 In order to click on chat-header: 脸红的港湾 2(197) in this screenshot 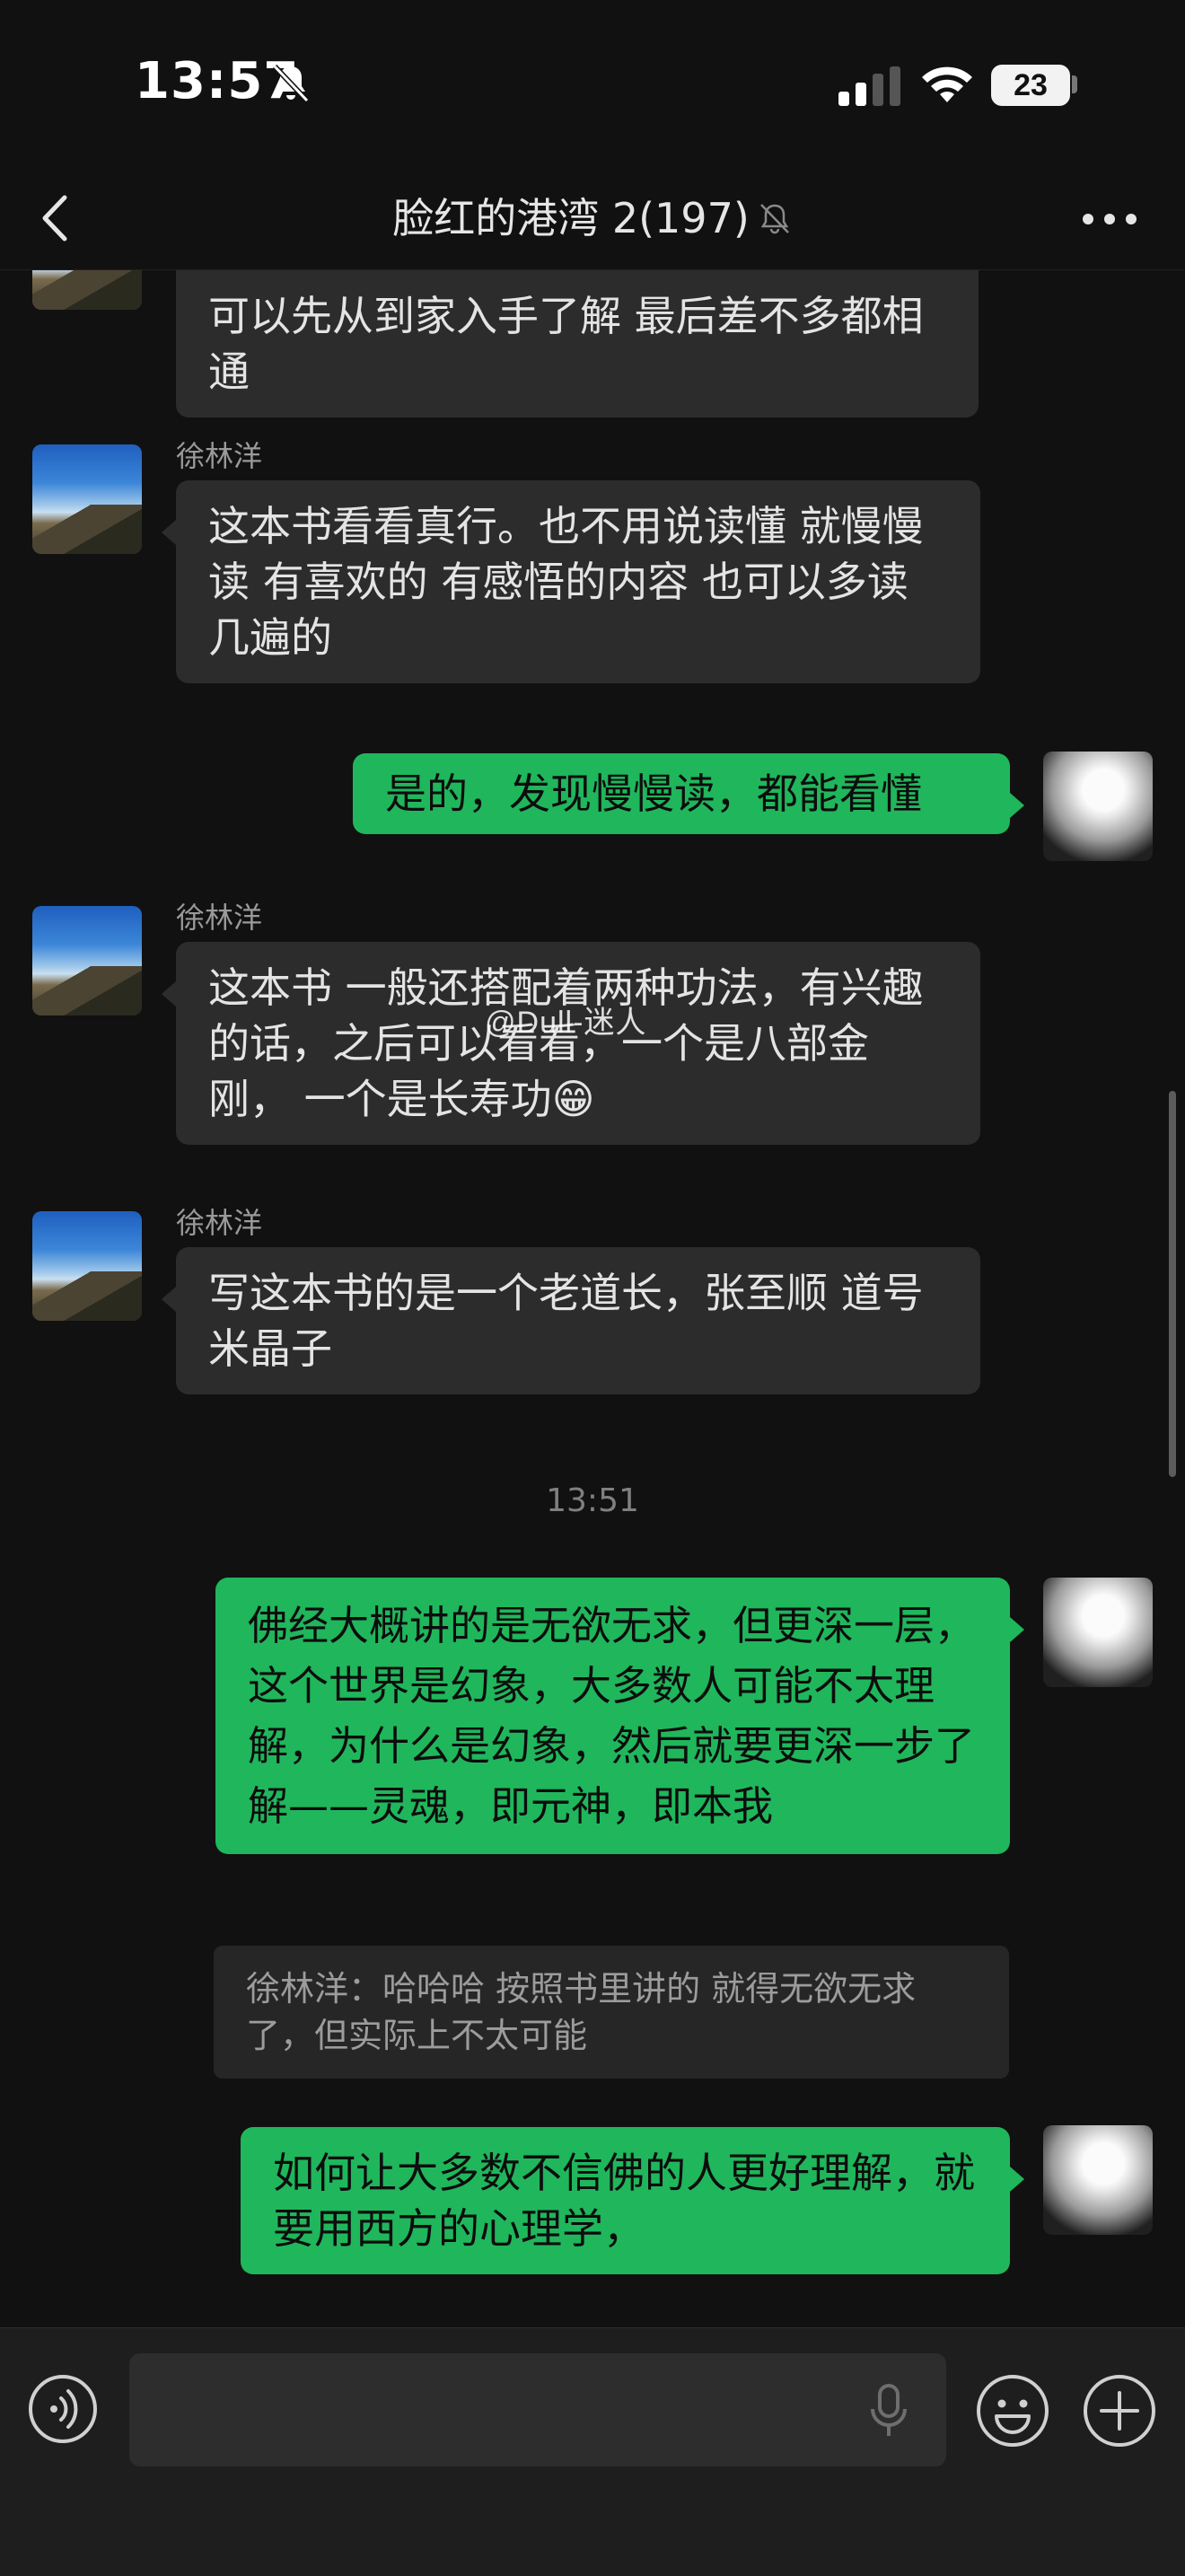, I will do `click(592, 220)`.